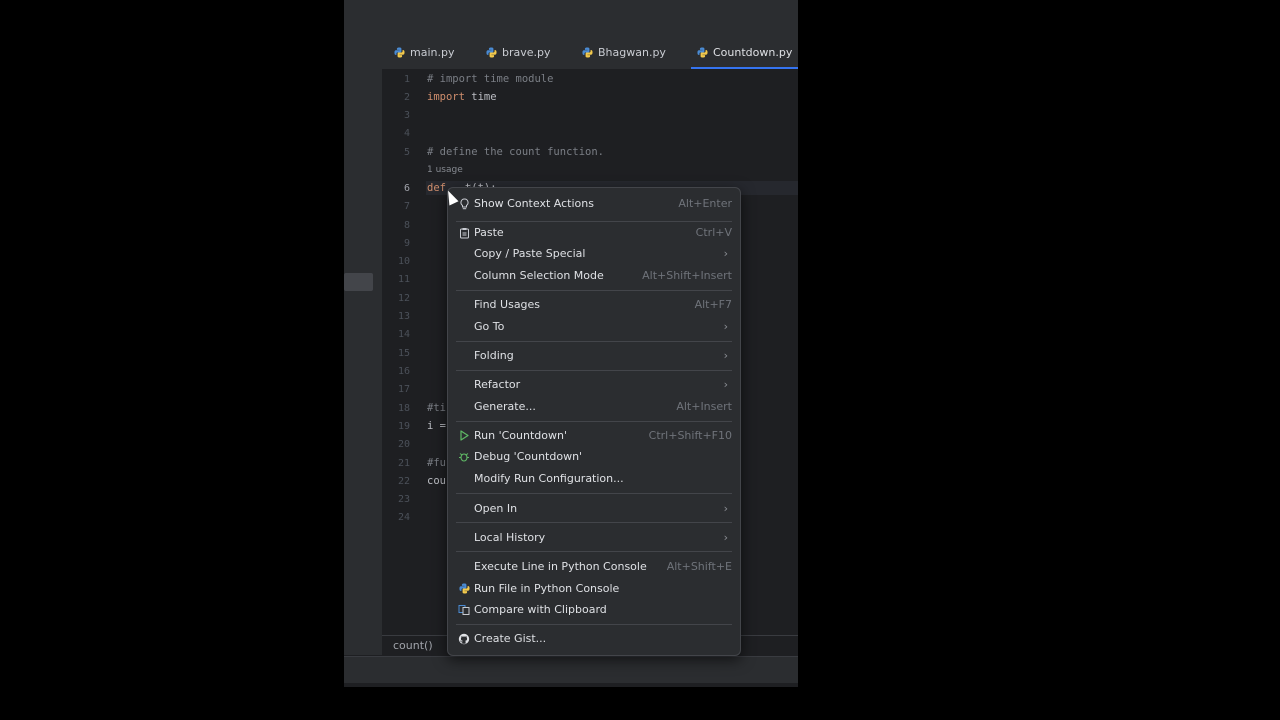  What do you see at coordinates (445, 170) in the screenshot?
I see `usage-hint: 1 usage` at bounding box center [445, 170].